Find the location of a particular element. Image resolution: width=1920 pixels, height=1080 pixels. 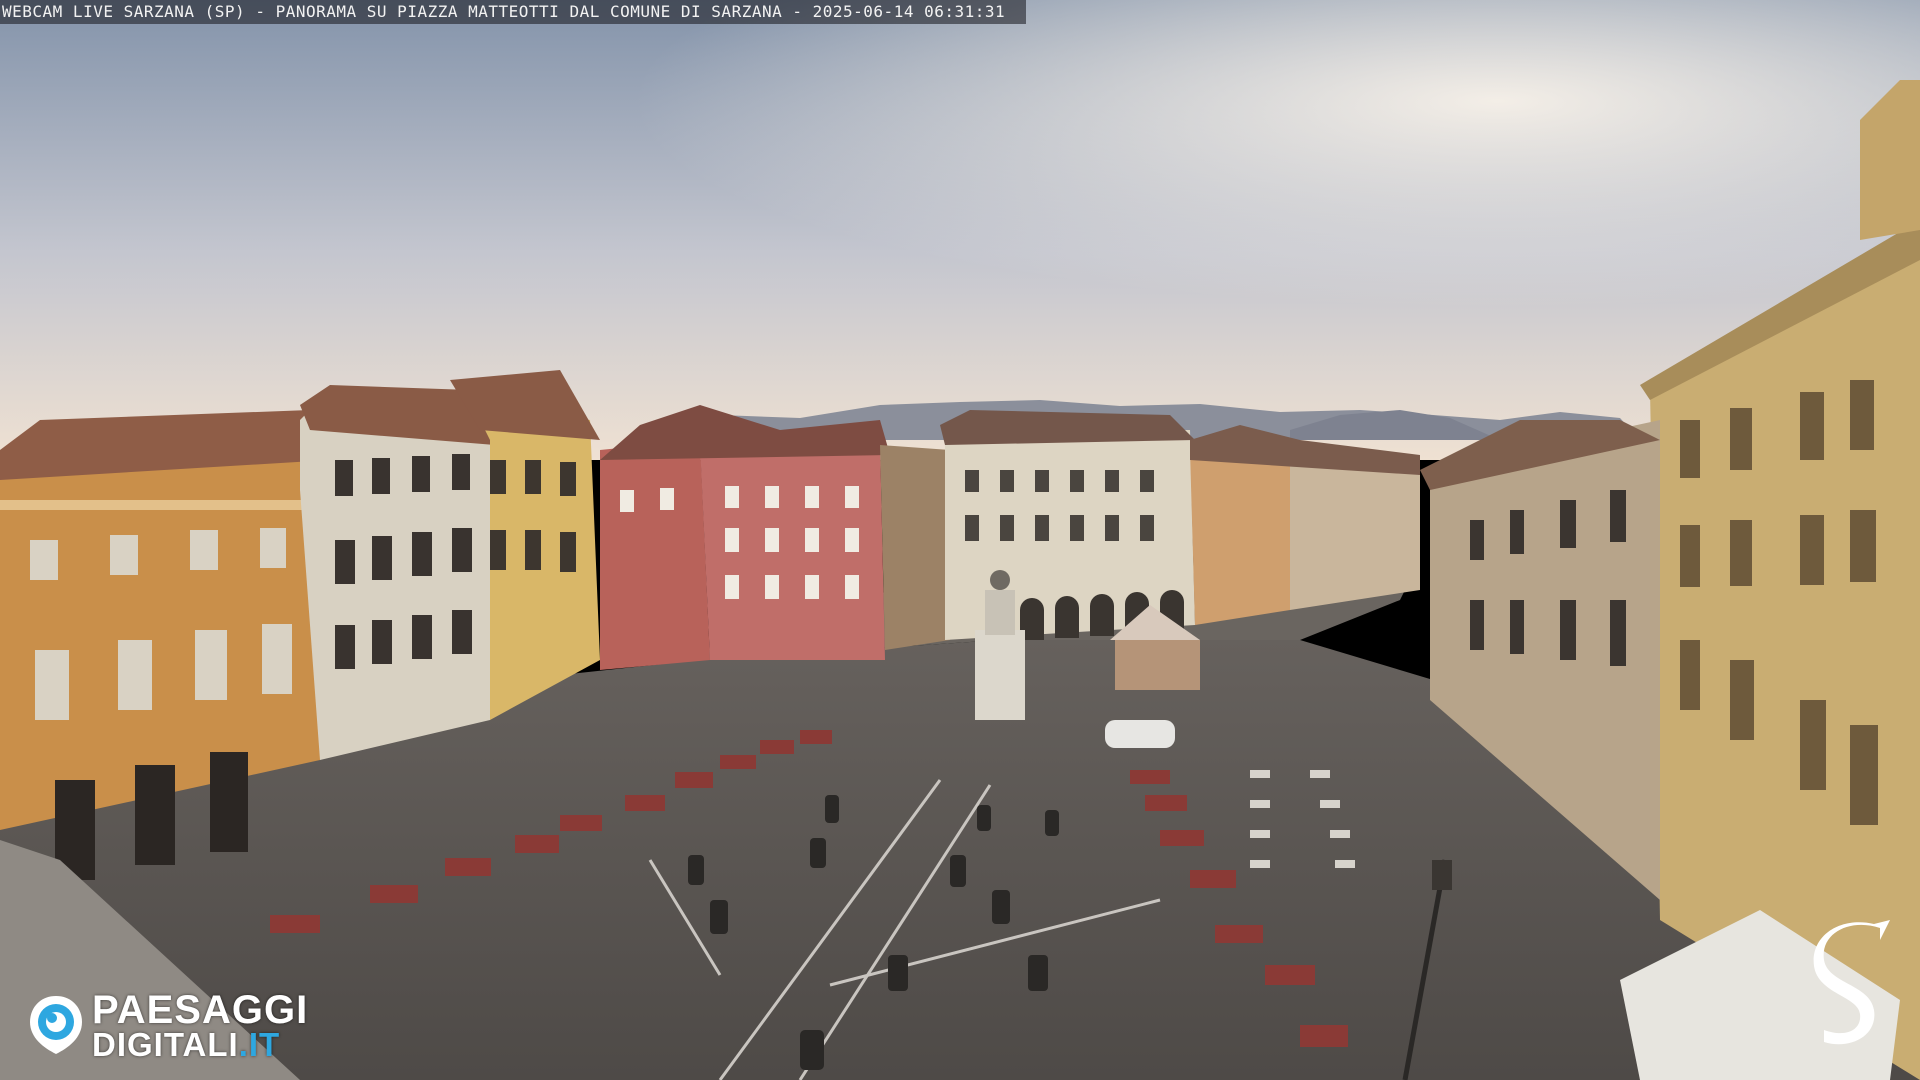

paesaggi-digitali-logo: PAESAGGI DIGITALI.IT is located at coordinates (186, 1025).